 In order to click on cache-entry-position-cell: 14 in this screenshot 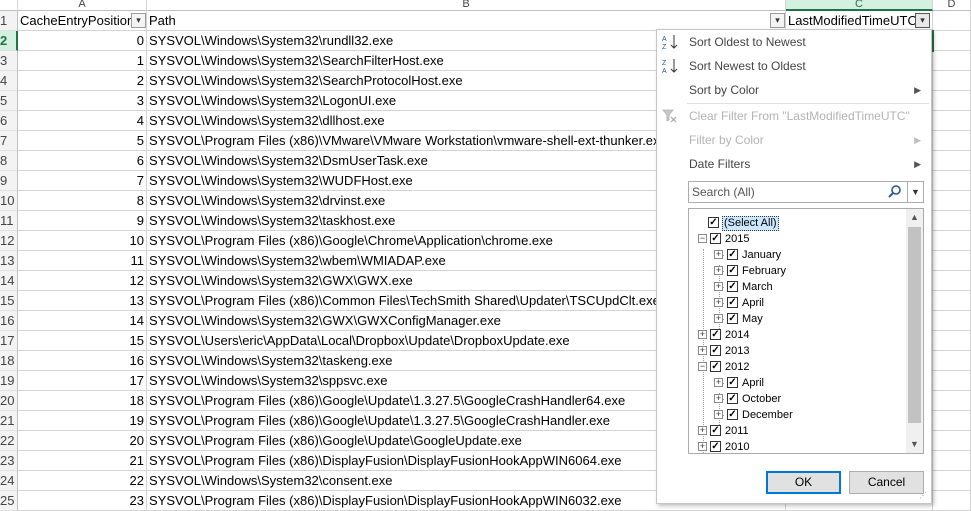, I will do `click(82, 321)`.